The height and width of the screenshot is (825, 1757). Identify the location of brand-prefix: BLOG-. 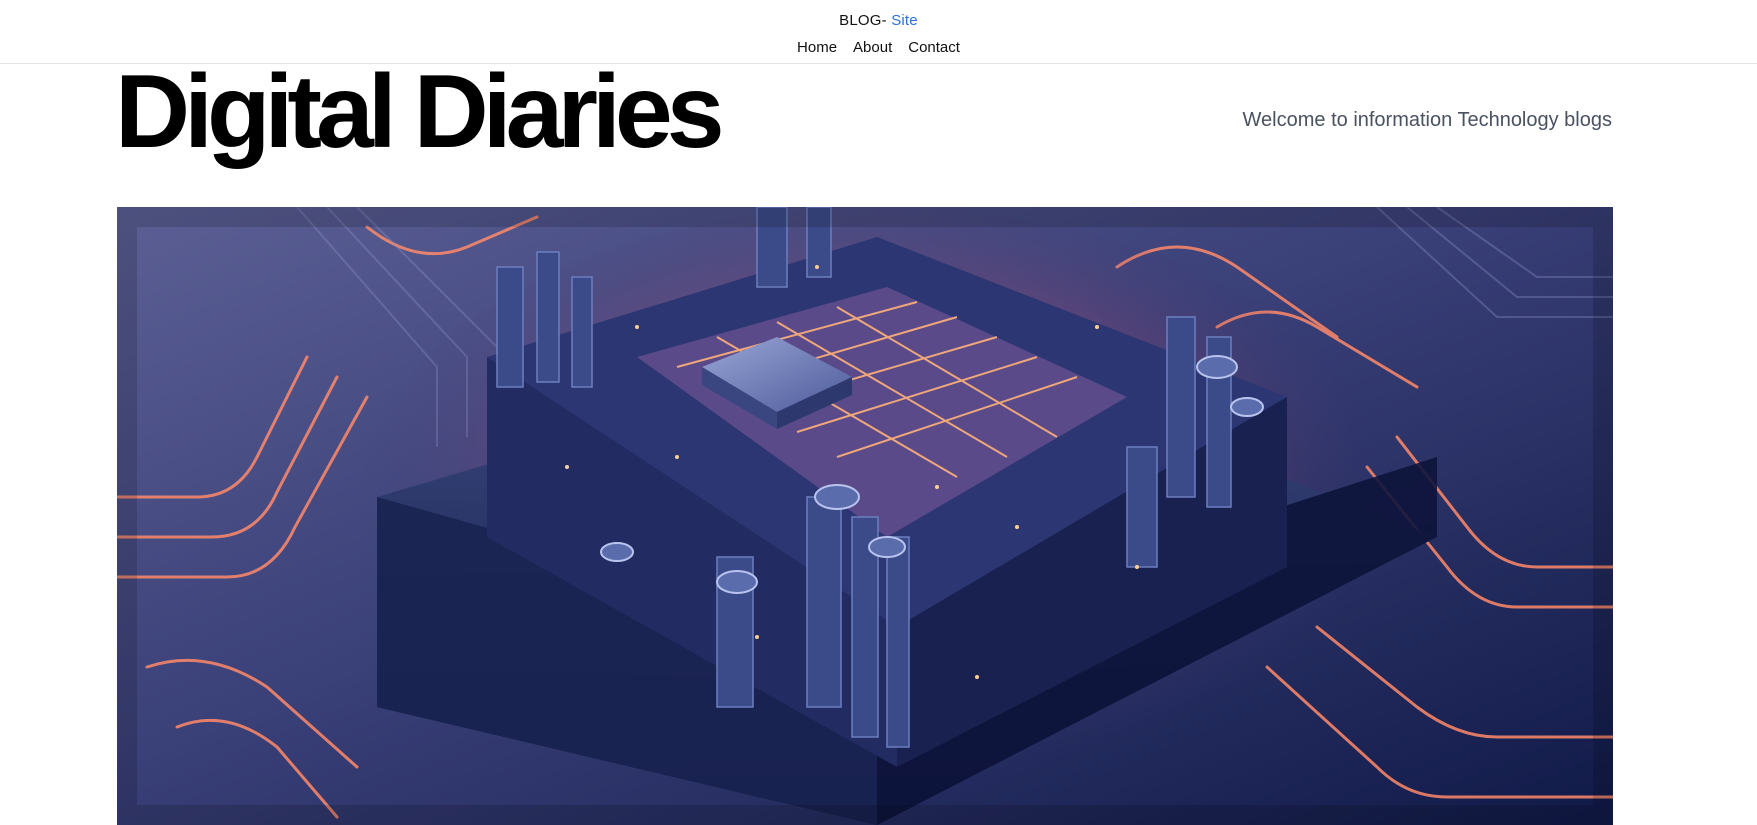
(865, 20).